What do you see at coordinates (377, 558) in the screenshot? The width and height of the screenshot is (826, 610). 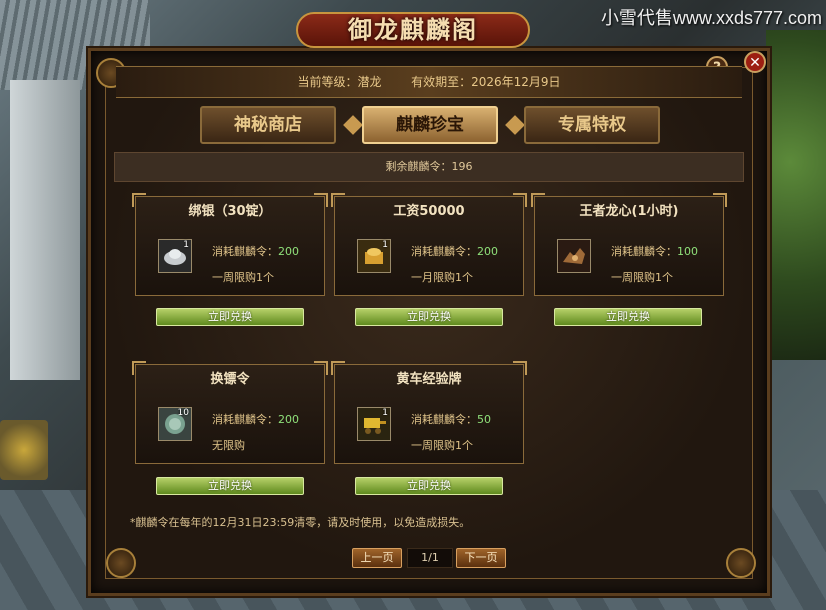 I see `prev-page-button: 上一页` at bounding box center [377, 558].